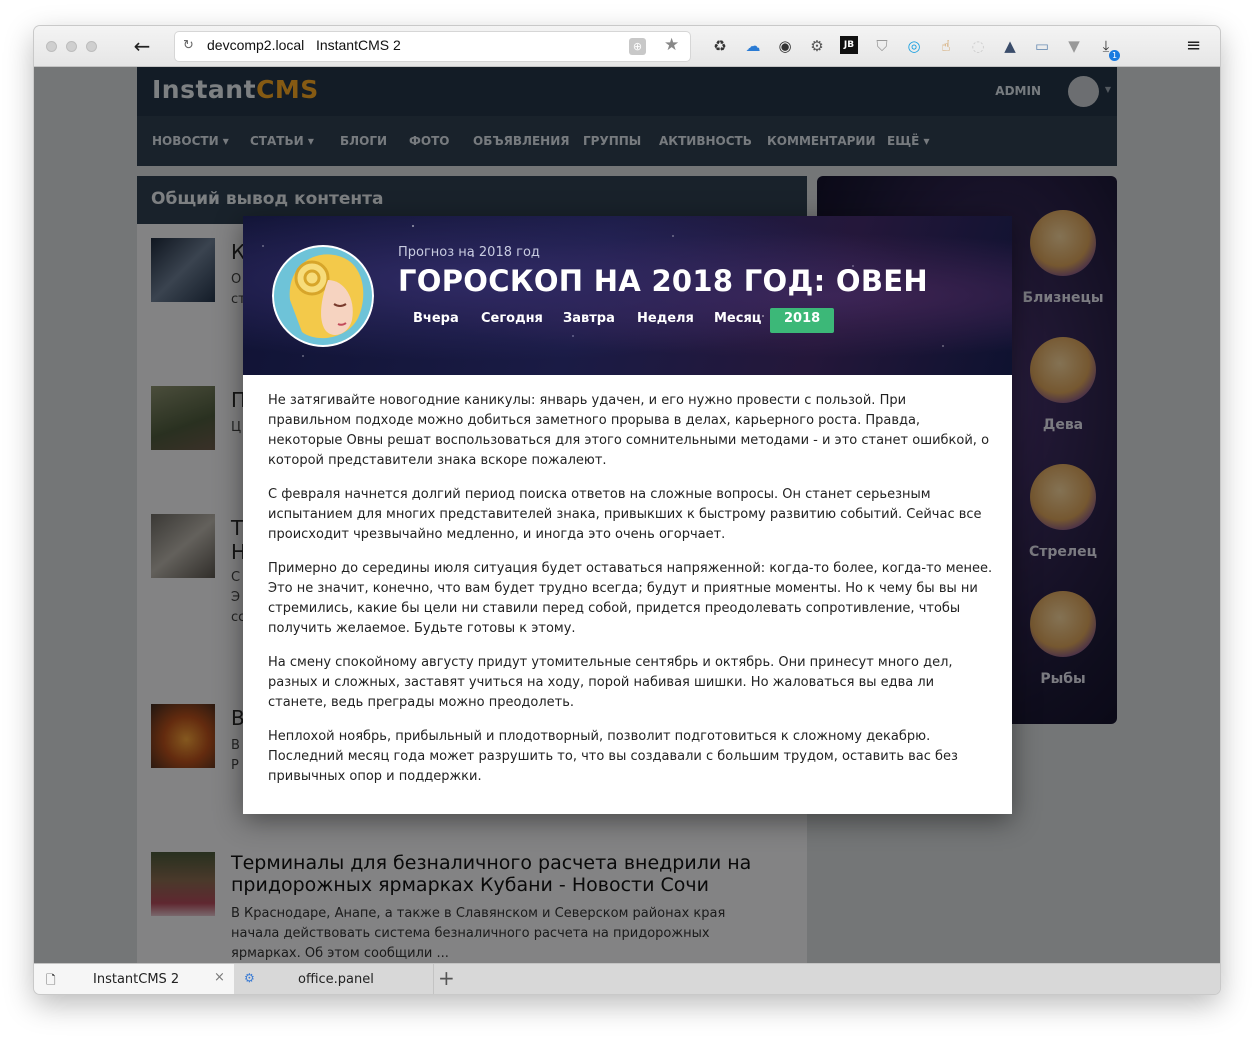 The image size is (1254, 1037). Describe the element at coordinates (469, 252) in the screenshot. I see `modal-subtitle: Прогноз на 2018 год` at that location.